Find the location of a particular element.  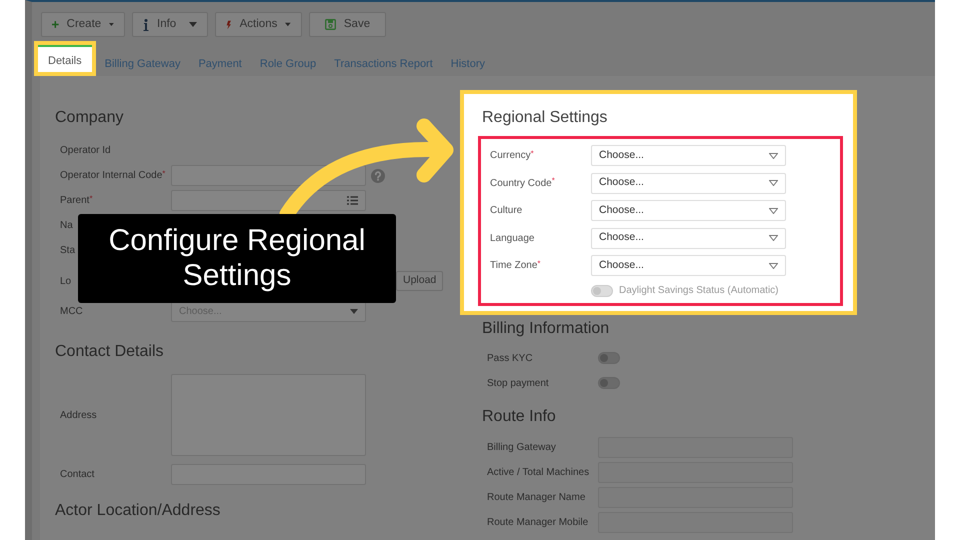

toolbar-button: Info is located at coordinates (170, 24).